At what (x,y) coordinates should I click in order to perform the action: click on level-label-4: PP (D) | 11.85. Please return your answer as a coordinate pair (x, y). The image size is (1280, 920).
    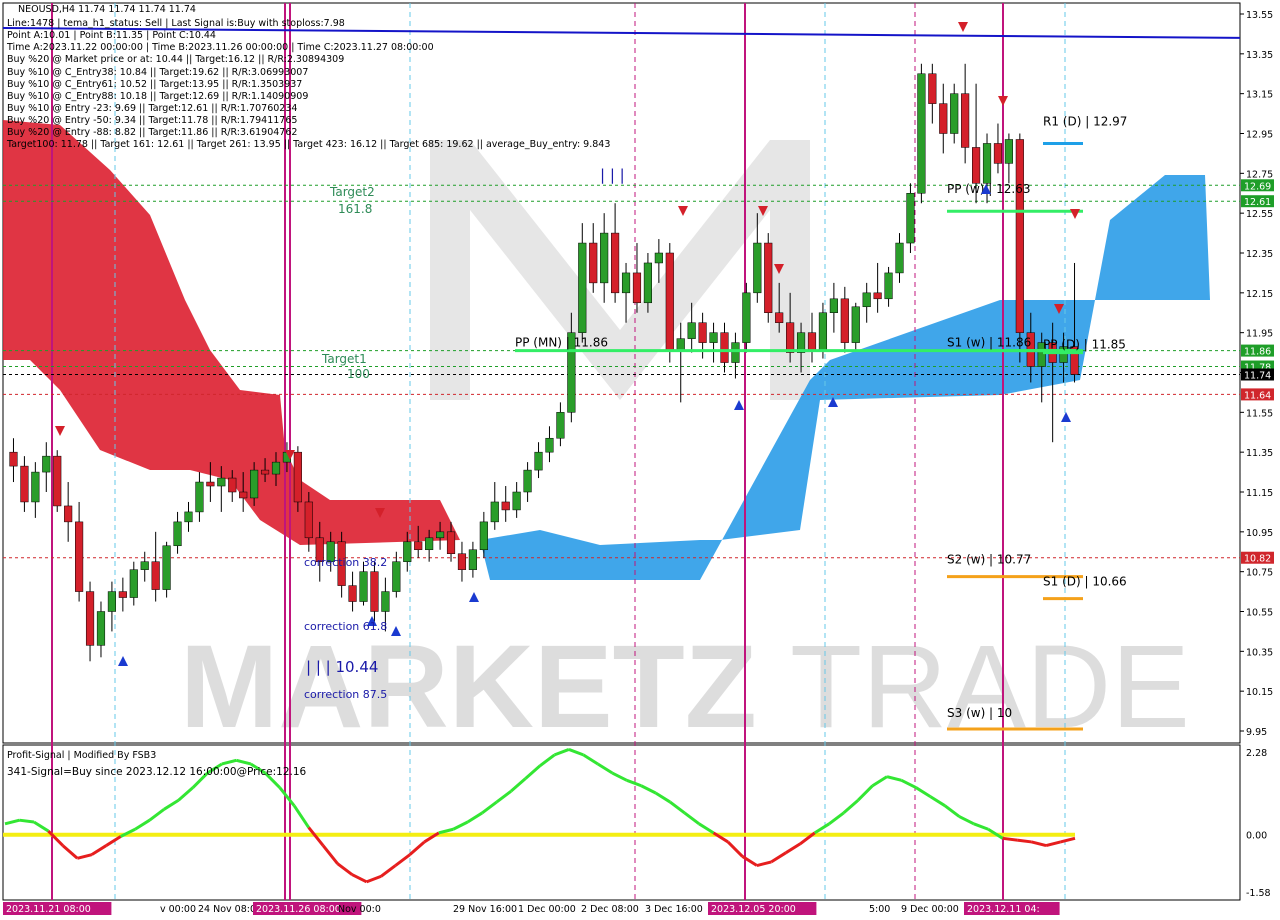
    Looking at the image, I should click on (1084, 345).